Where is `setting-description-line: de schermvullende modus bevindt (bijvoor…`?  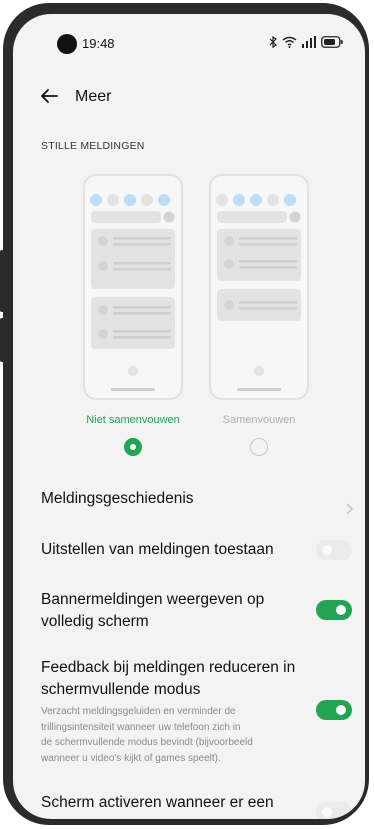
setting-description-line: de schermvullende modus bevindt (bijvoor… is located at coordinates (147, 742).